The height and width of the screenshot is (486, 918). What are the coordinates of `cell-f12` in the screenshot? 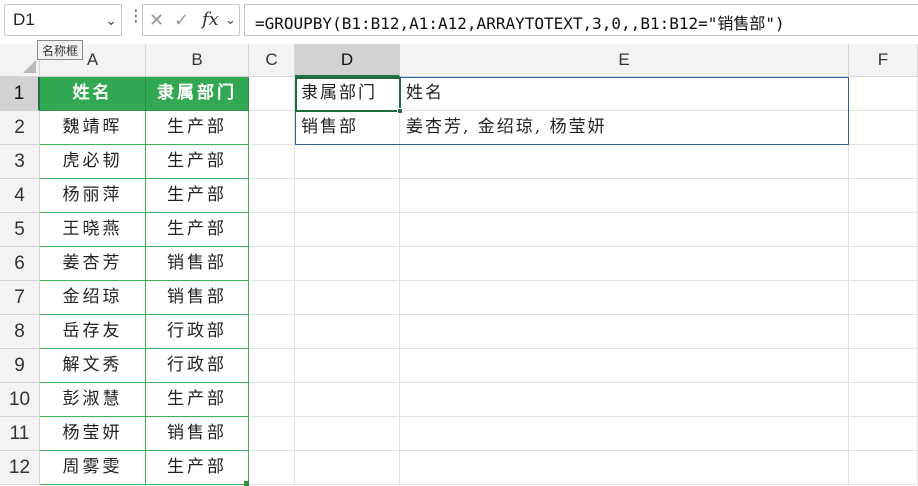 It's located at (883, 468).